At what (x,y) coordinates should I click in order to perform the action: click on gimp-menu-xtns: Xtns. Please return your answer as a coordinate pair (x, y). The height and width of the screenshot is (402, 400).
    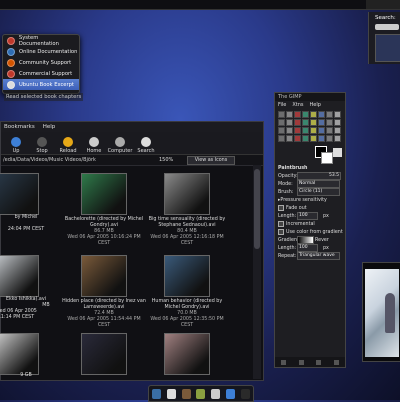
    Looking at the image, I should click on (297, 105).